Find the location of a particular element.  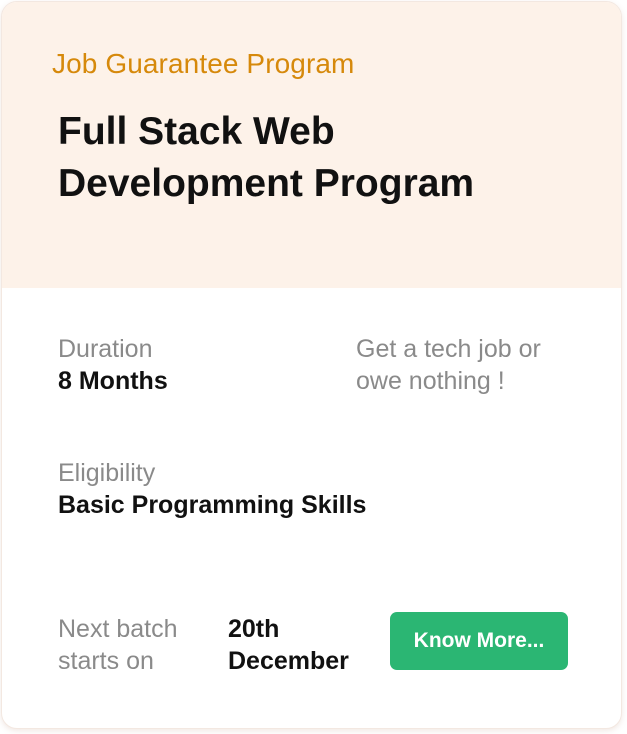

duration-label: Duration is located at coordinates (105, 349).